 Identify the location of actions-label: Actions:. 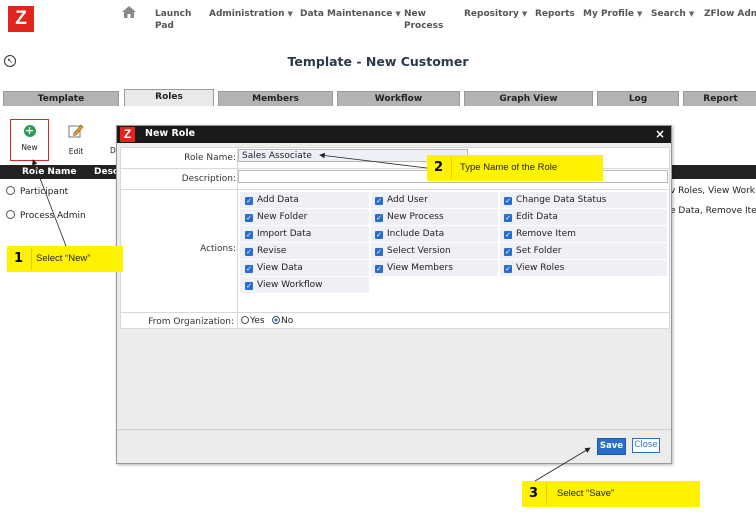
(218, 249).